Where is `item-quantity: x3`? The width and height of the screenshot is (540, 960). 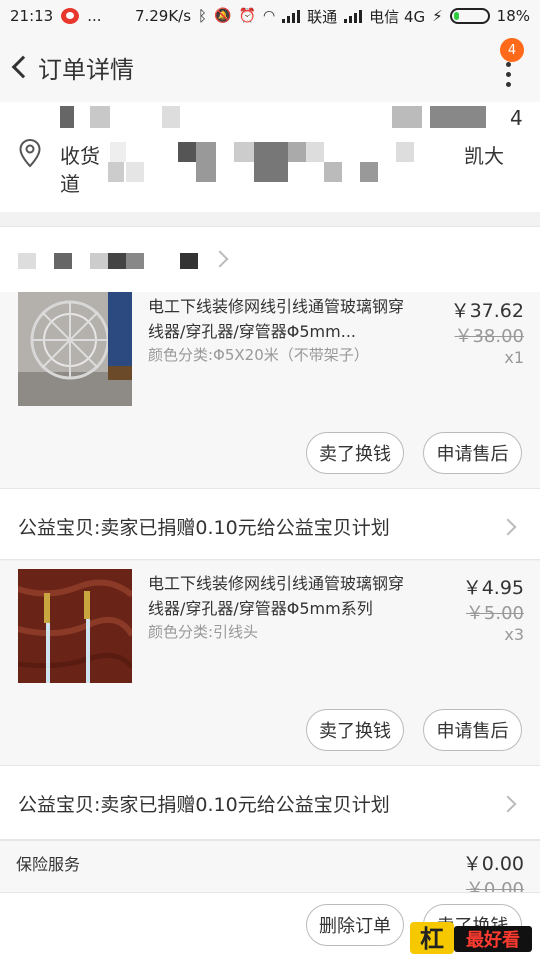
item-quantity: x3 is located at coordinates (514, 634).